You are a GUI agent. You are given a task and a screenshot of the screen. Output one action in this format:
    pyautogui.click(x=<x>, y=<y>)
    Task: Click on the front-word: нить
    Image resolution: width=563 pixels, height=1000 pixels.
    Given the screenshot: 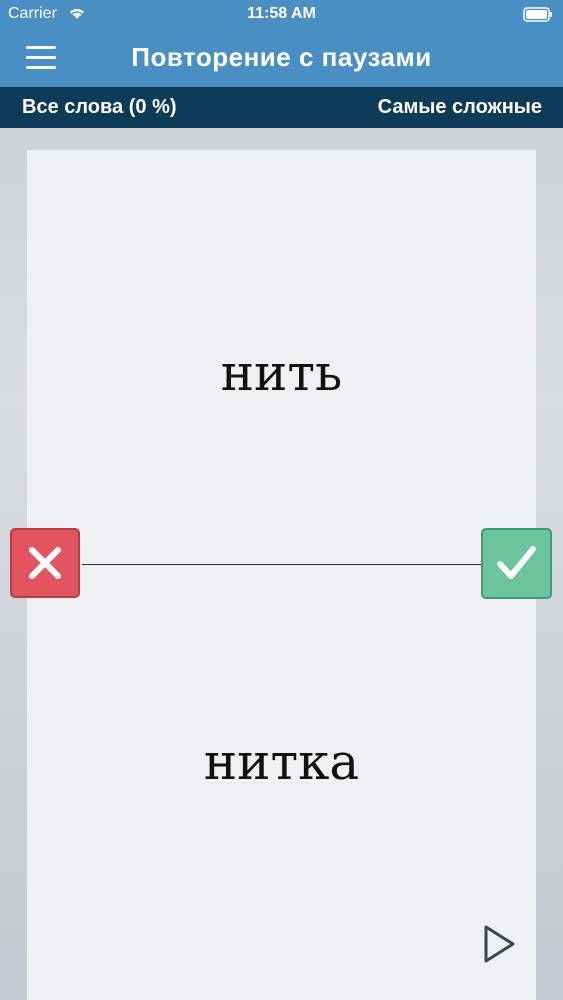 What is the action you would take?
    pyautogui.click(x=281, y=373)
    